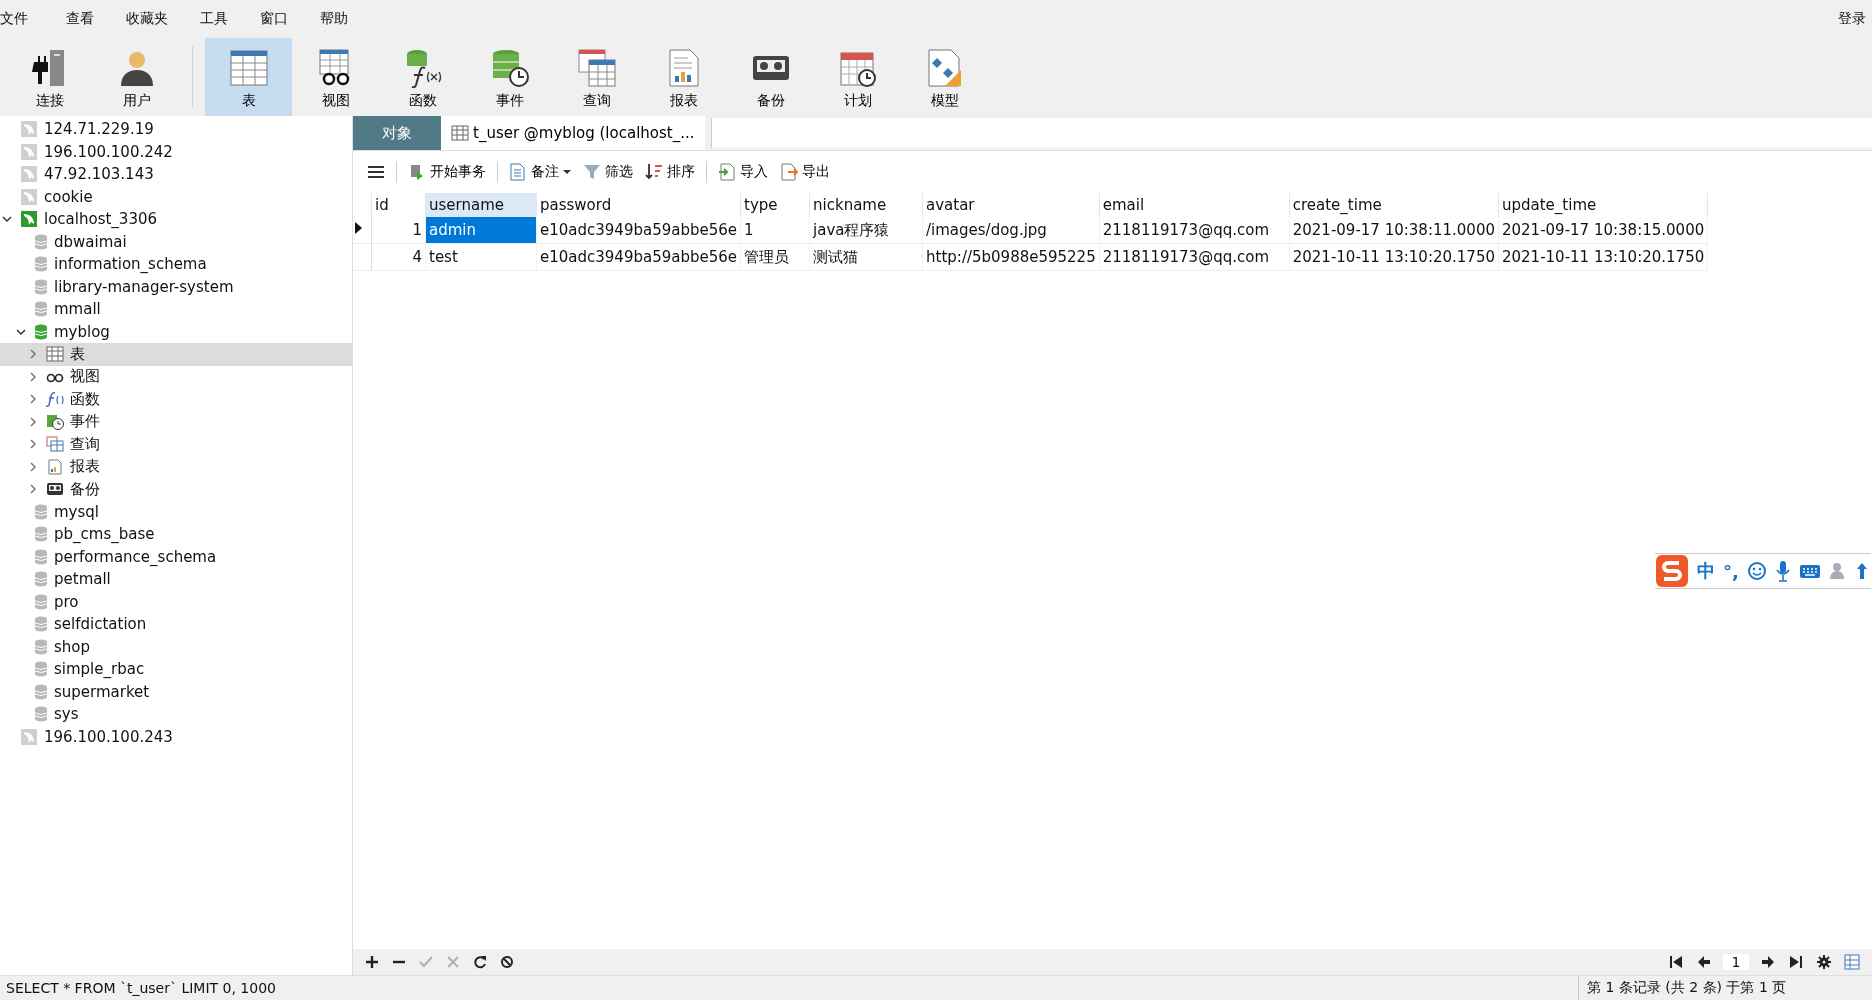  I want to click on menu-item: 工具, so click(225, 19).